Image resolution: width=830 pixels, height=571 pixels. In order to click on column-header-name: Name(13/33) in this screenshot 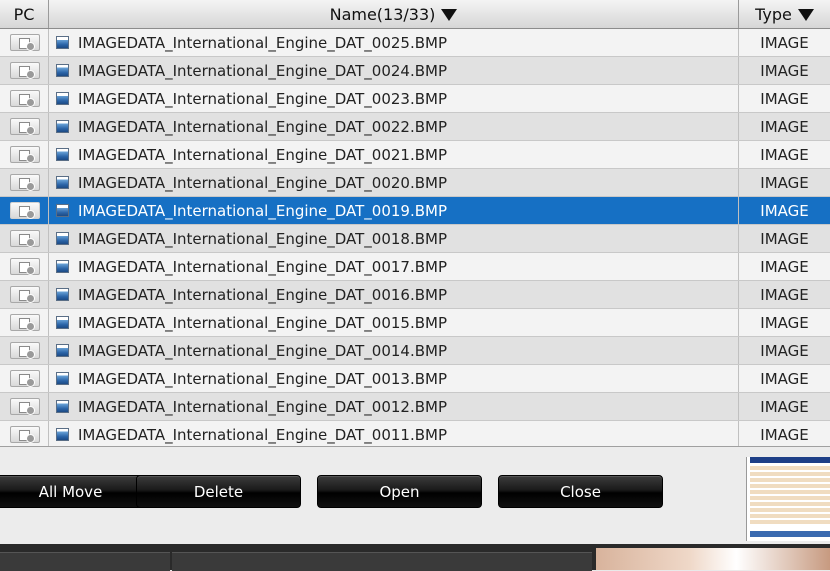, I will do `click(394, 14)`.